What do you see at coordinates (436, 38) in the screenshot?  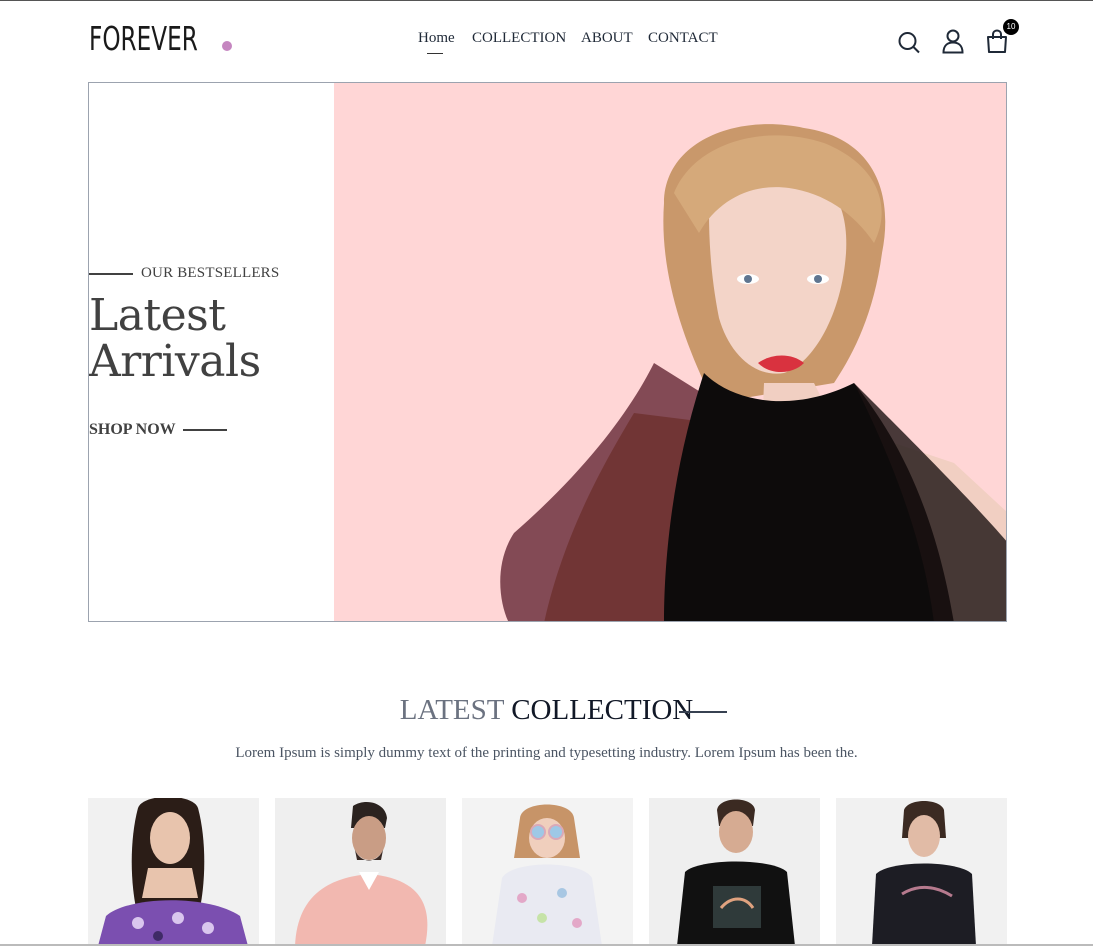 I see `nav-home: Home` at bounding box center [436, 38].